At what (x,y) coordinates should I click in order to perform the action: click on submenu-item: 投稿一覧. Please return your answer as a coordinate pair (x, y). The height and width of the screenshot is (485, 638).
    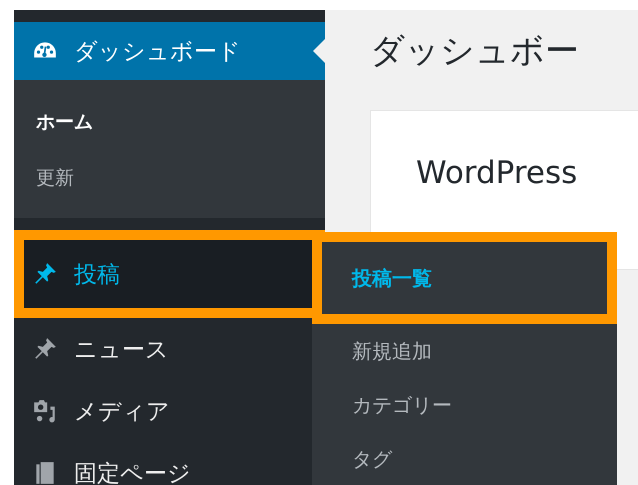
    Looking at the image, I should click on (464, 278).